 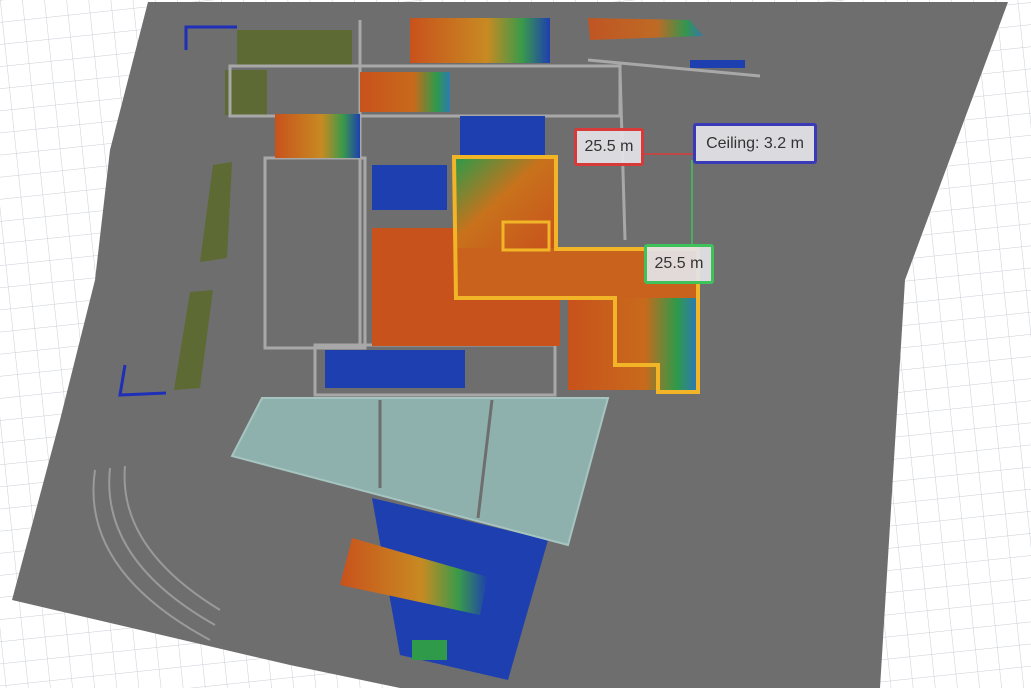 I want to click on dimension-label-horizontal: 25.5 m, so click(x=609, y=147).